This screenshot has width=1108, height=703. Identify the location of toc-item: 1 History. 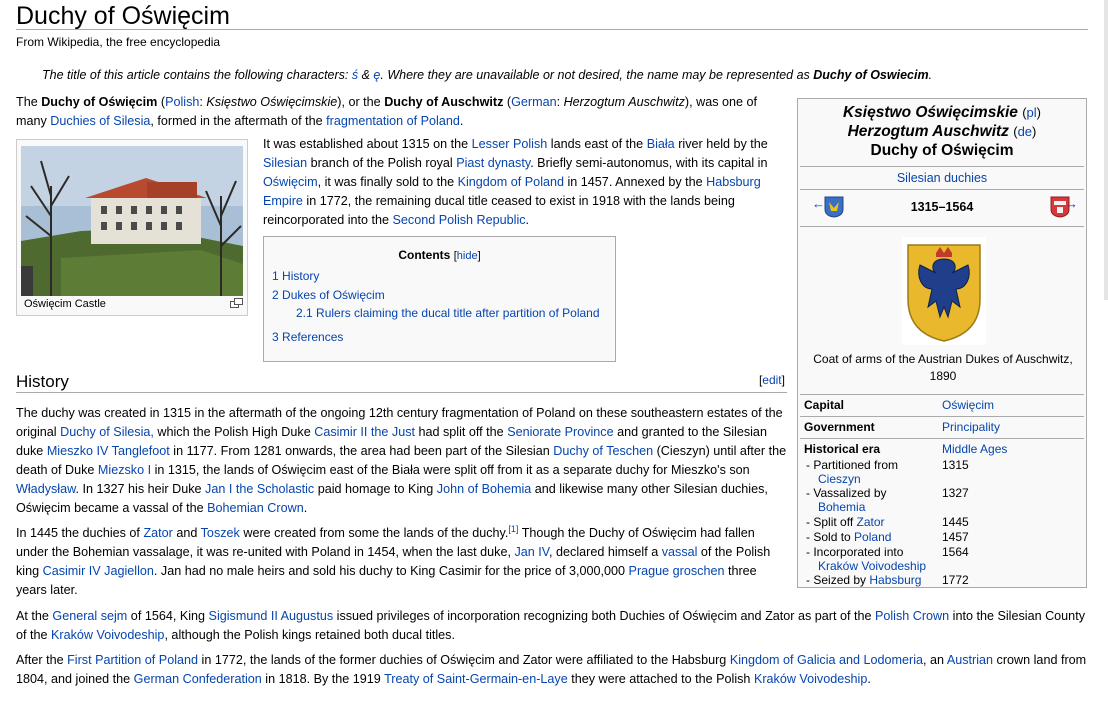
(295, 276).